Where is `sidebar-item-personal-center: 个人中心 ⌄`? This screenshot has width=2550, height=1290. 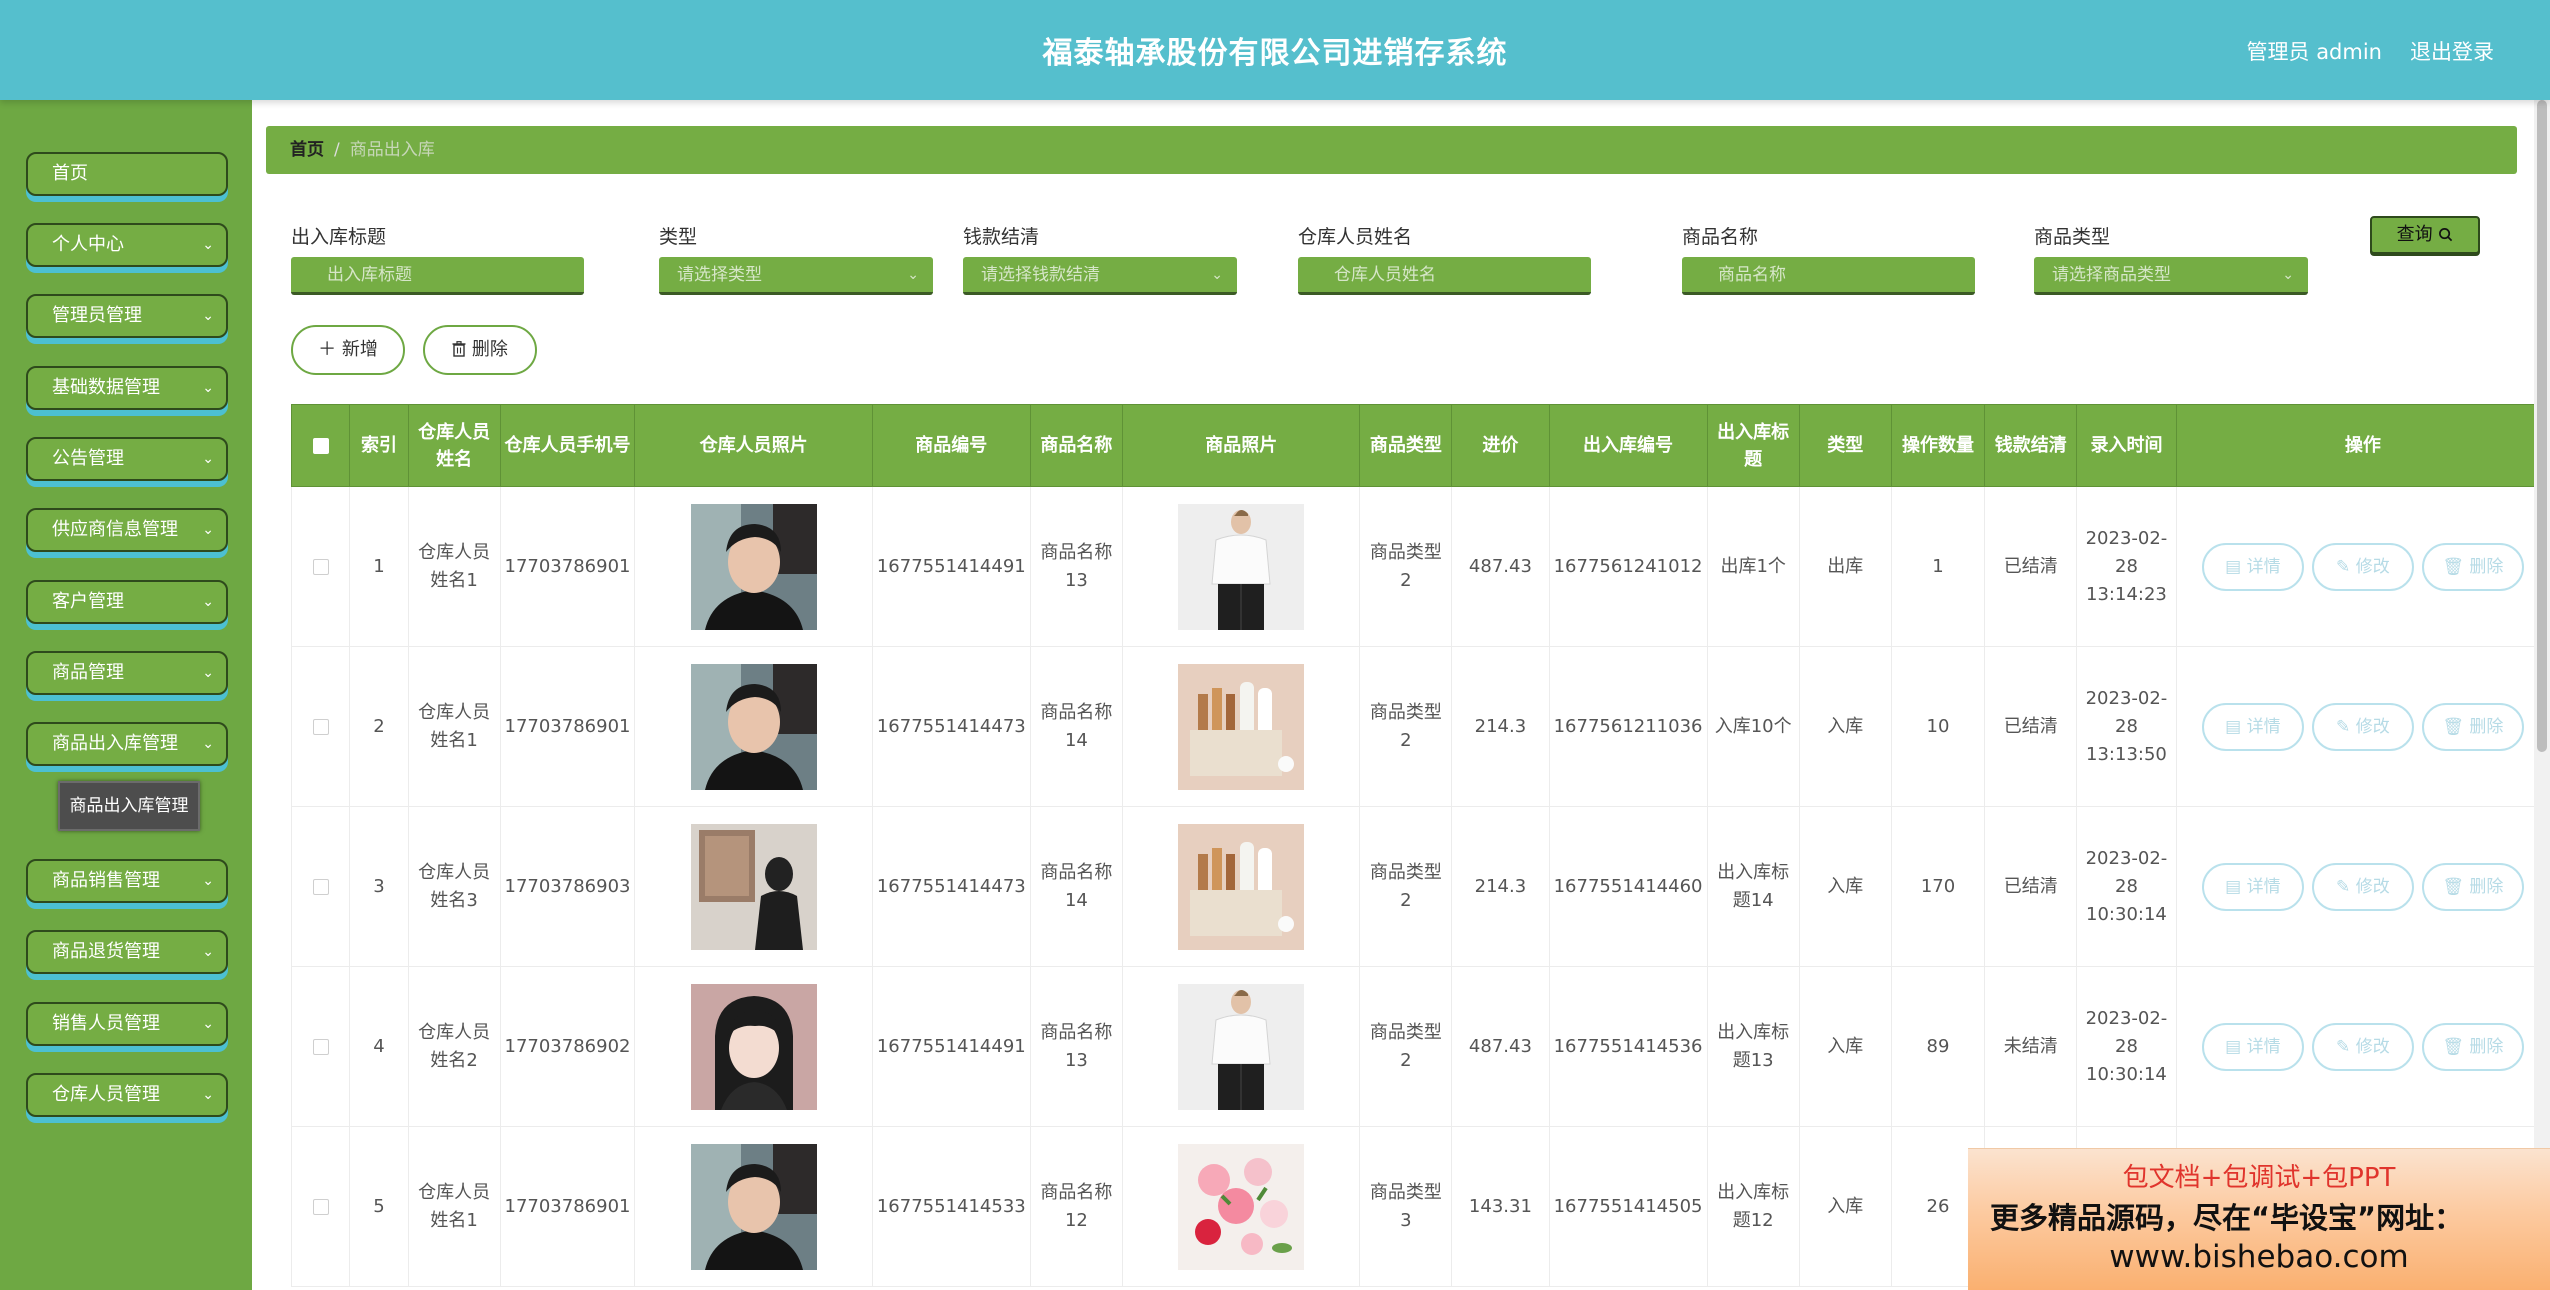 sidebar-item-personal-center: 个人中心 ⌄ is located at coordinates (127, 245).